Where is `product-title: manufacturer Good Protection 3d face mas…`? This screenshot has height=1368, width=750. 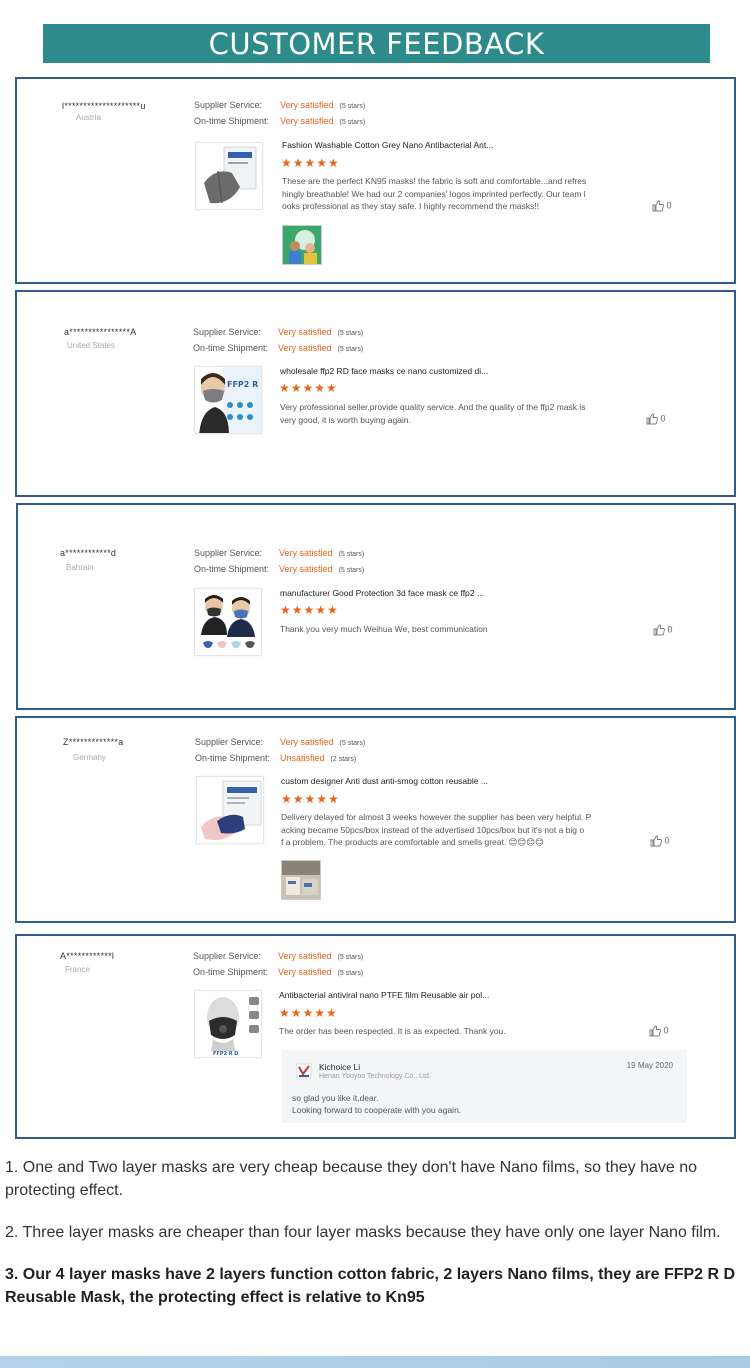 product-title: manufacturer Good Protection 3d face mas… is located at coordinates (382, 593).